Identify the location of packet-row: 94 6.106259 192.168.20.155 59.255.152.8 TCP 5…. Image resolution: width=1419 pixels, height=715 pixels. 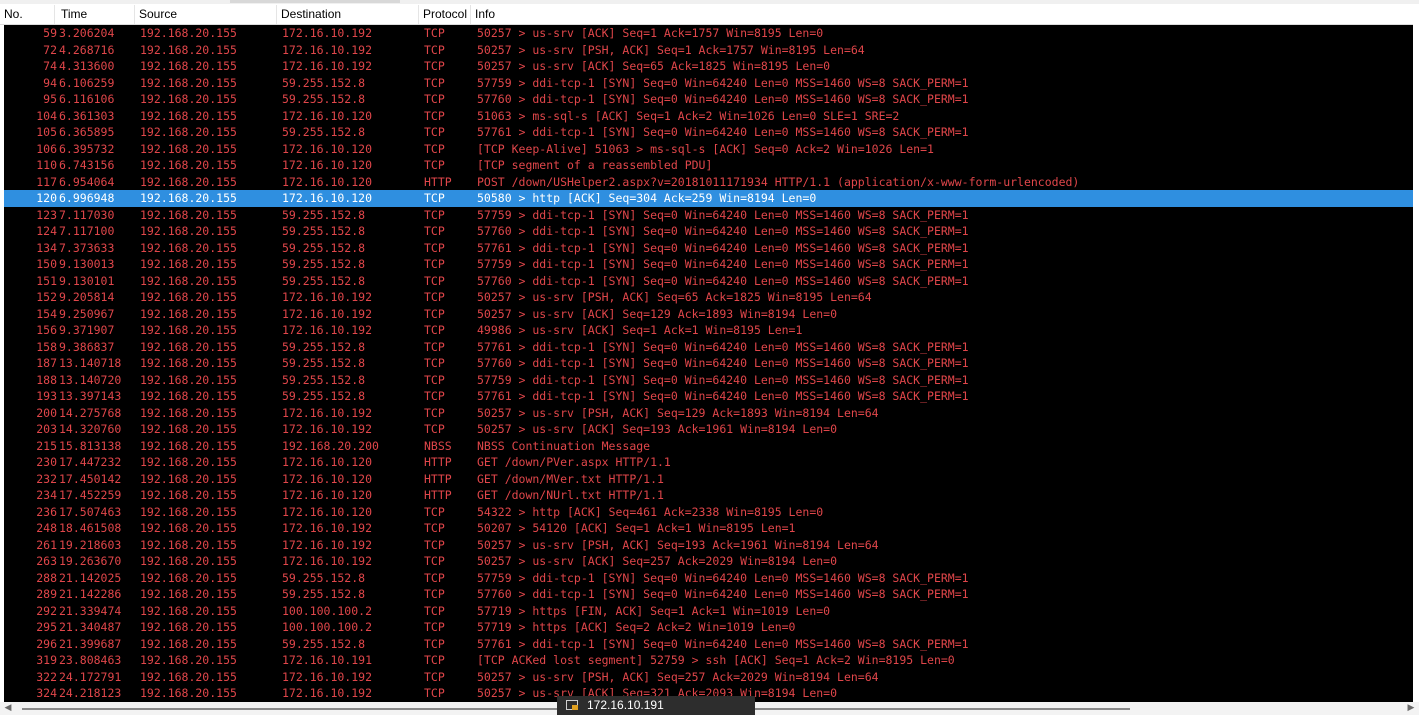
(708, 82).